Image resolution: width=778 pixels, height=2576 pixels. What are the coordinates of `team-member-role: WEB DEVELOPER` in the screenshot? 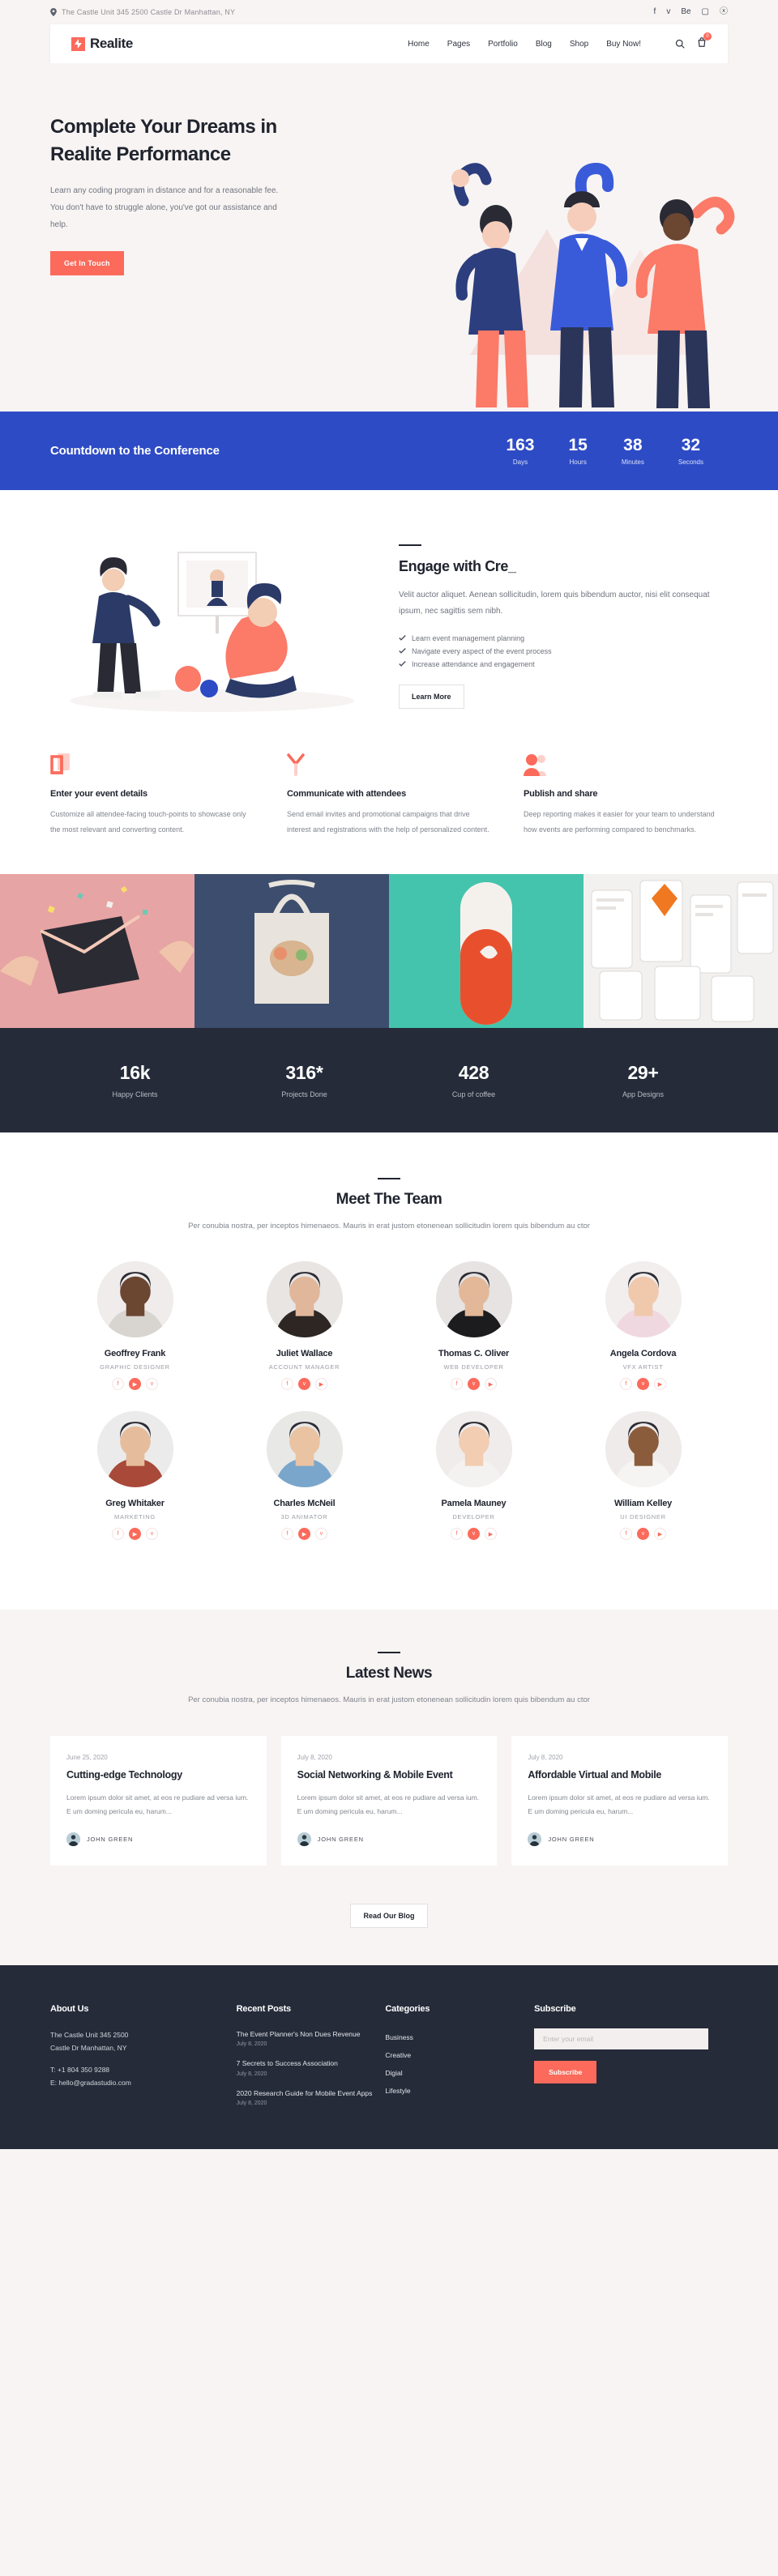 It's located at (473, 1367).